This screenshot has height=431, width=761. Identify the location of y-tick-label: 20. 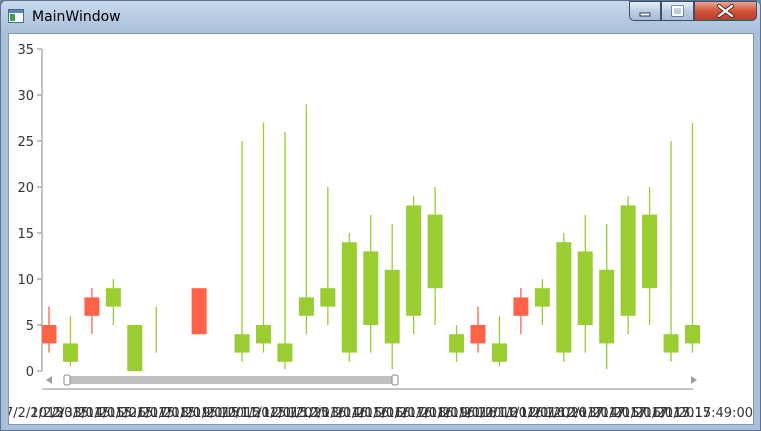
(25, 188).